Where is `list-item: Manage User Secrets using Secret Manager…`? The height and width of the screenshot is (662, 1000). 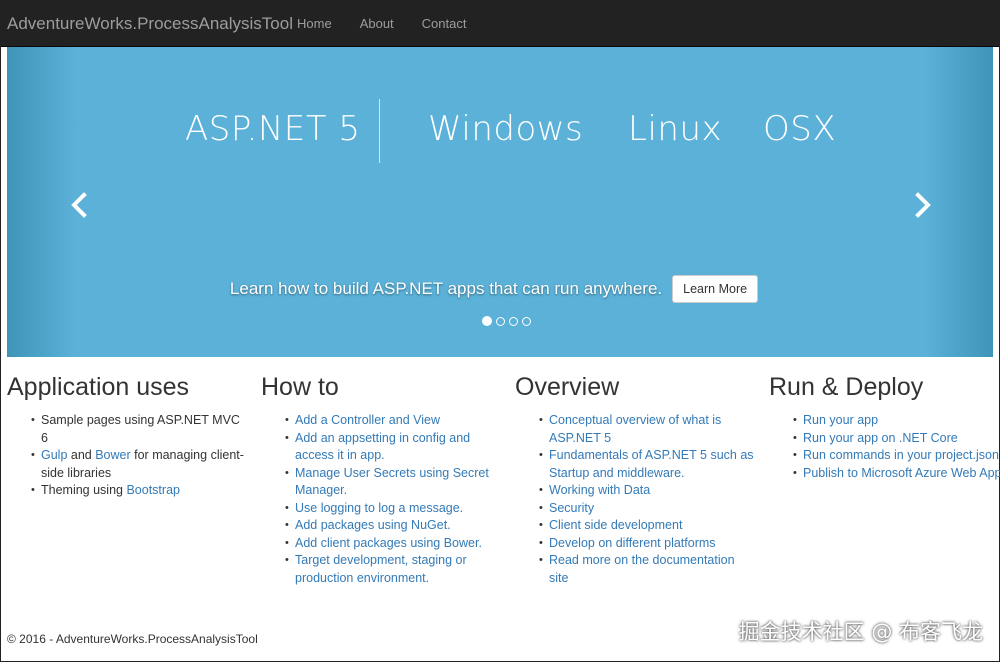 list-item: Manage User Secrets using Secret Manager… is located at coordinates (393, 482).